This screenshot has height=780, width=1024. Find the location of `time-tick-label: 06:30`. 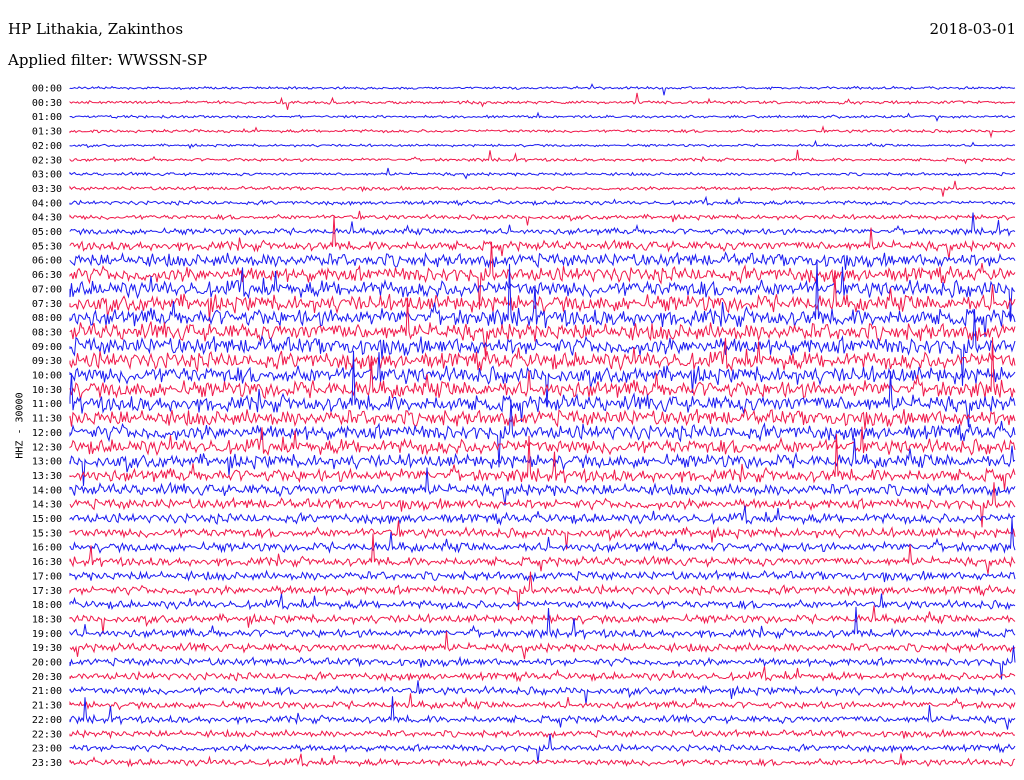

time-tick-label: 06:30 is located at coordinates (47, 275).